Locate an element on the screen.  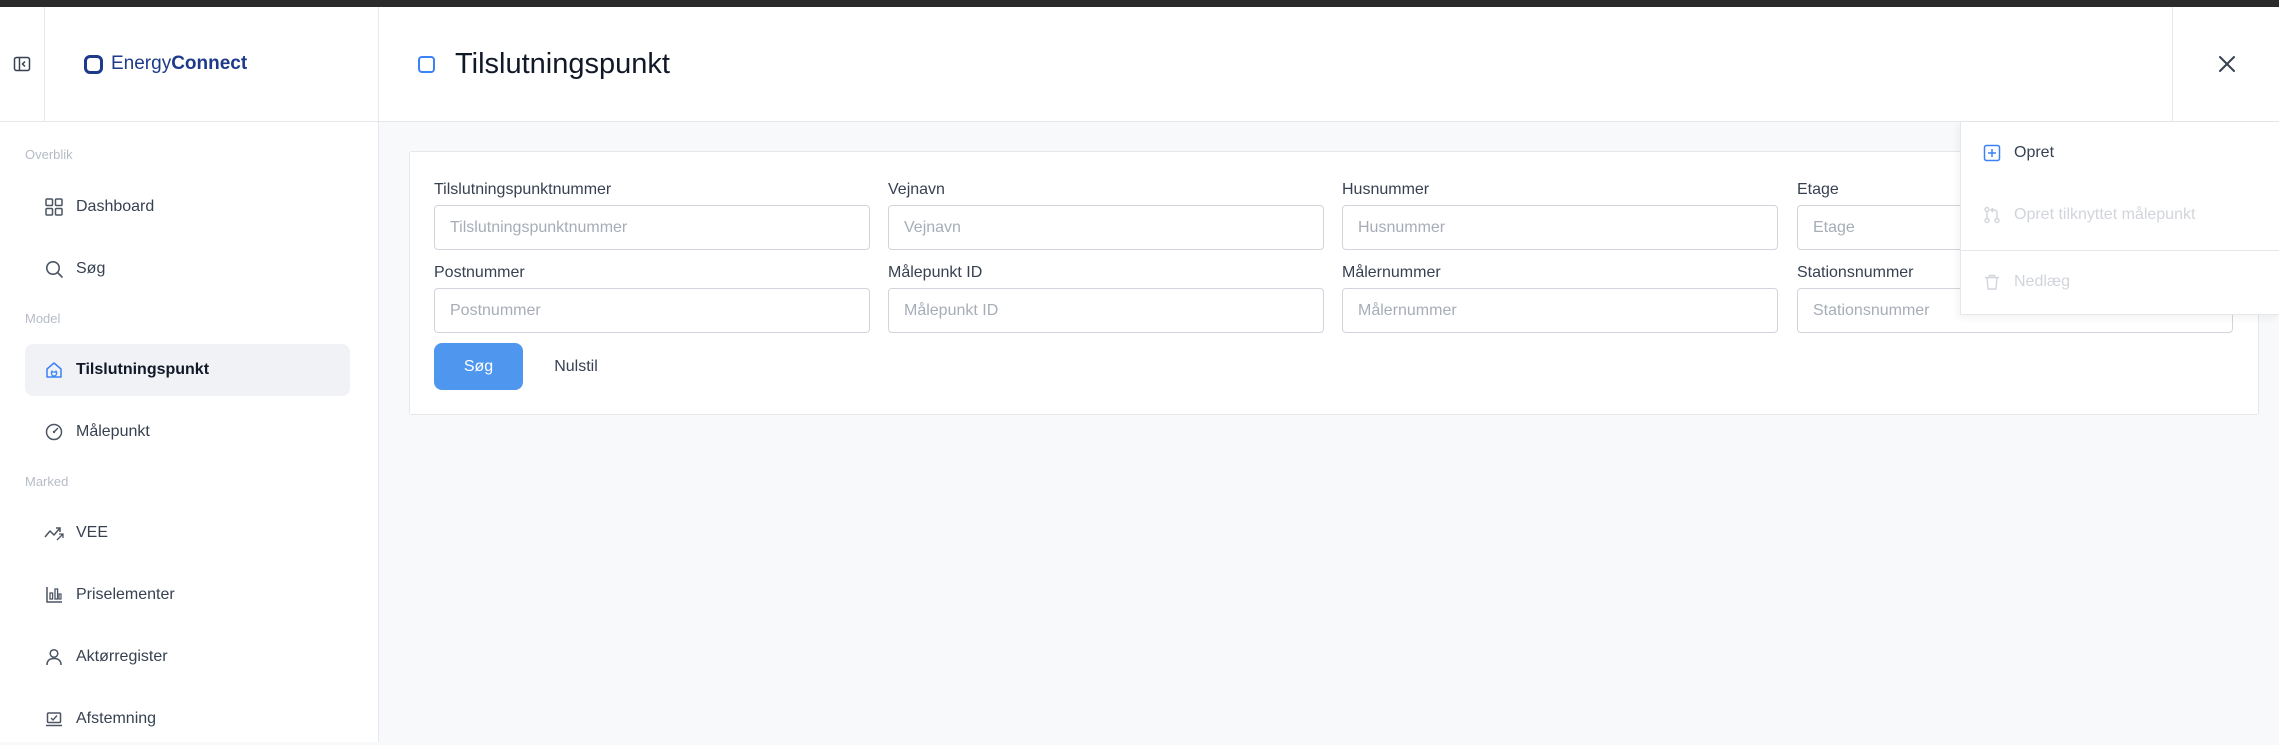
price-chart-icon is located at coordinates (54, 595).